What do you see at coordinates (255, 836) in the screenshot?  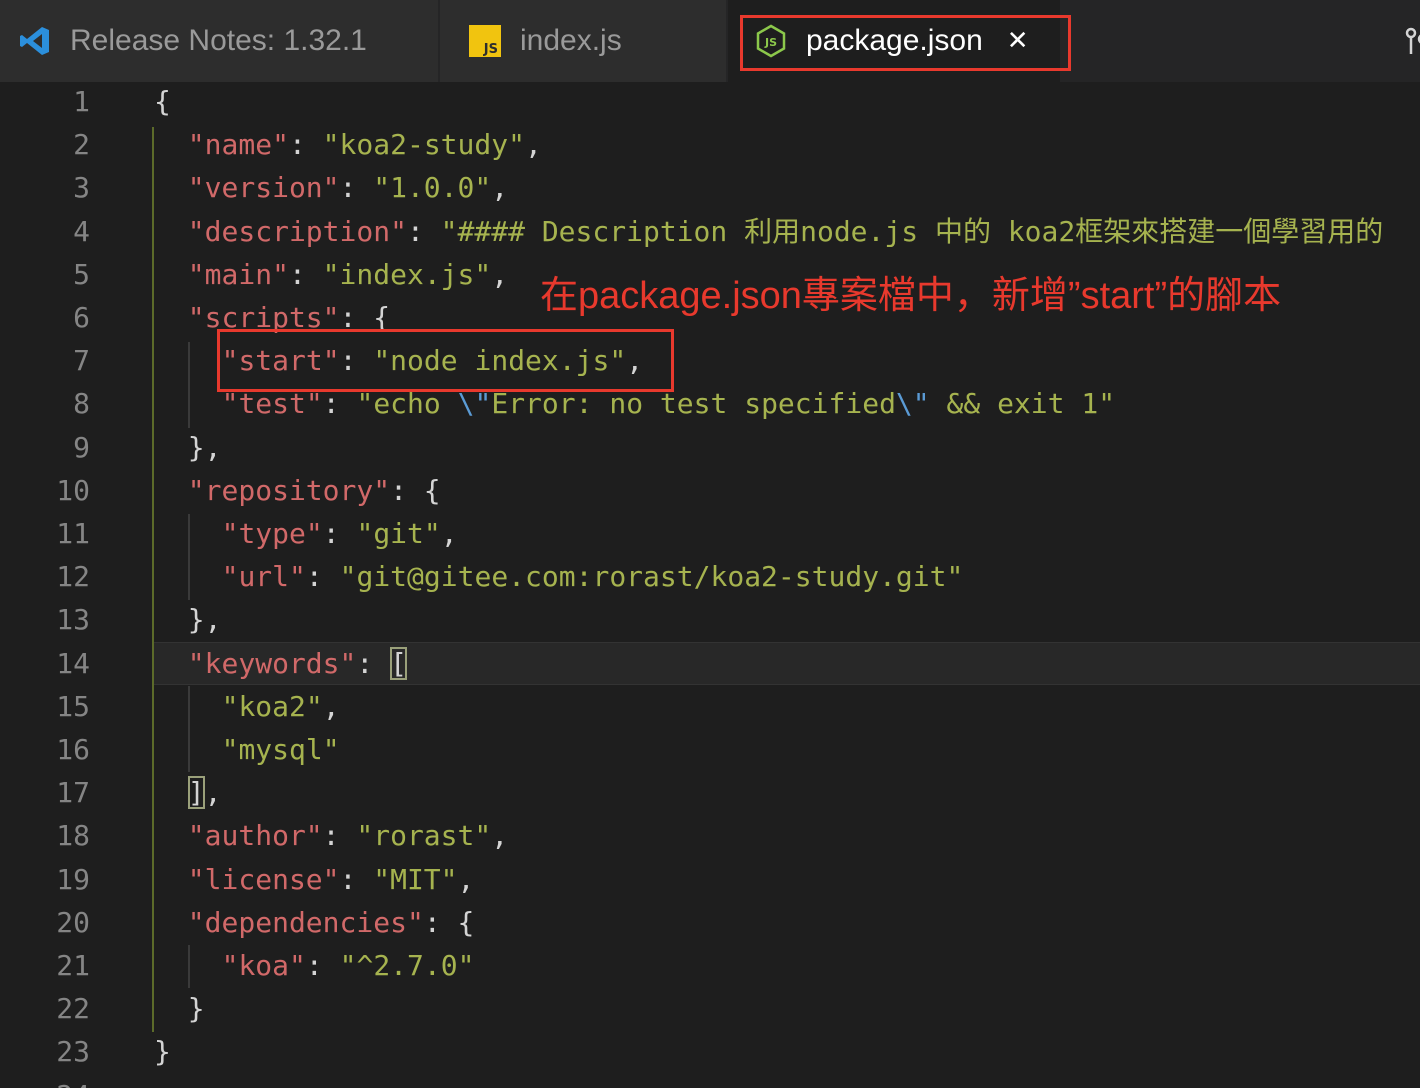 I see `json-key: "author"` at bounding box center [255, 836].